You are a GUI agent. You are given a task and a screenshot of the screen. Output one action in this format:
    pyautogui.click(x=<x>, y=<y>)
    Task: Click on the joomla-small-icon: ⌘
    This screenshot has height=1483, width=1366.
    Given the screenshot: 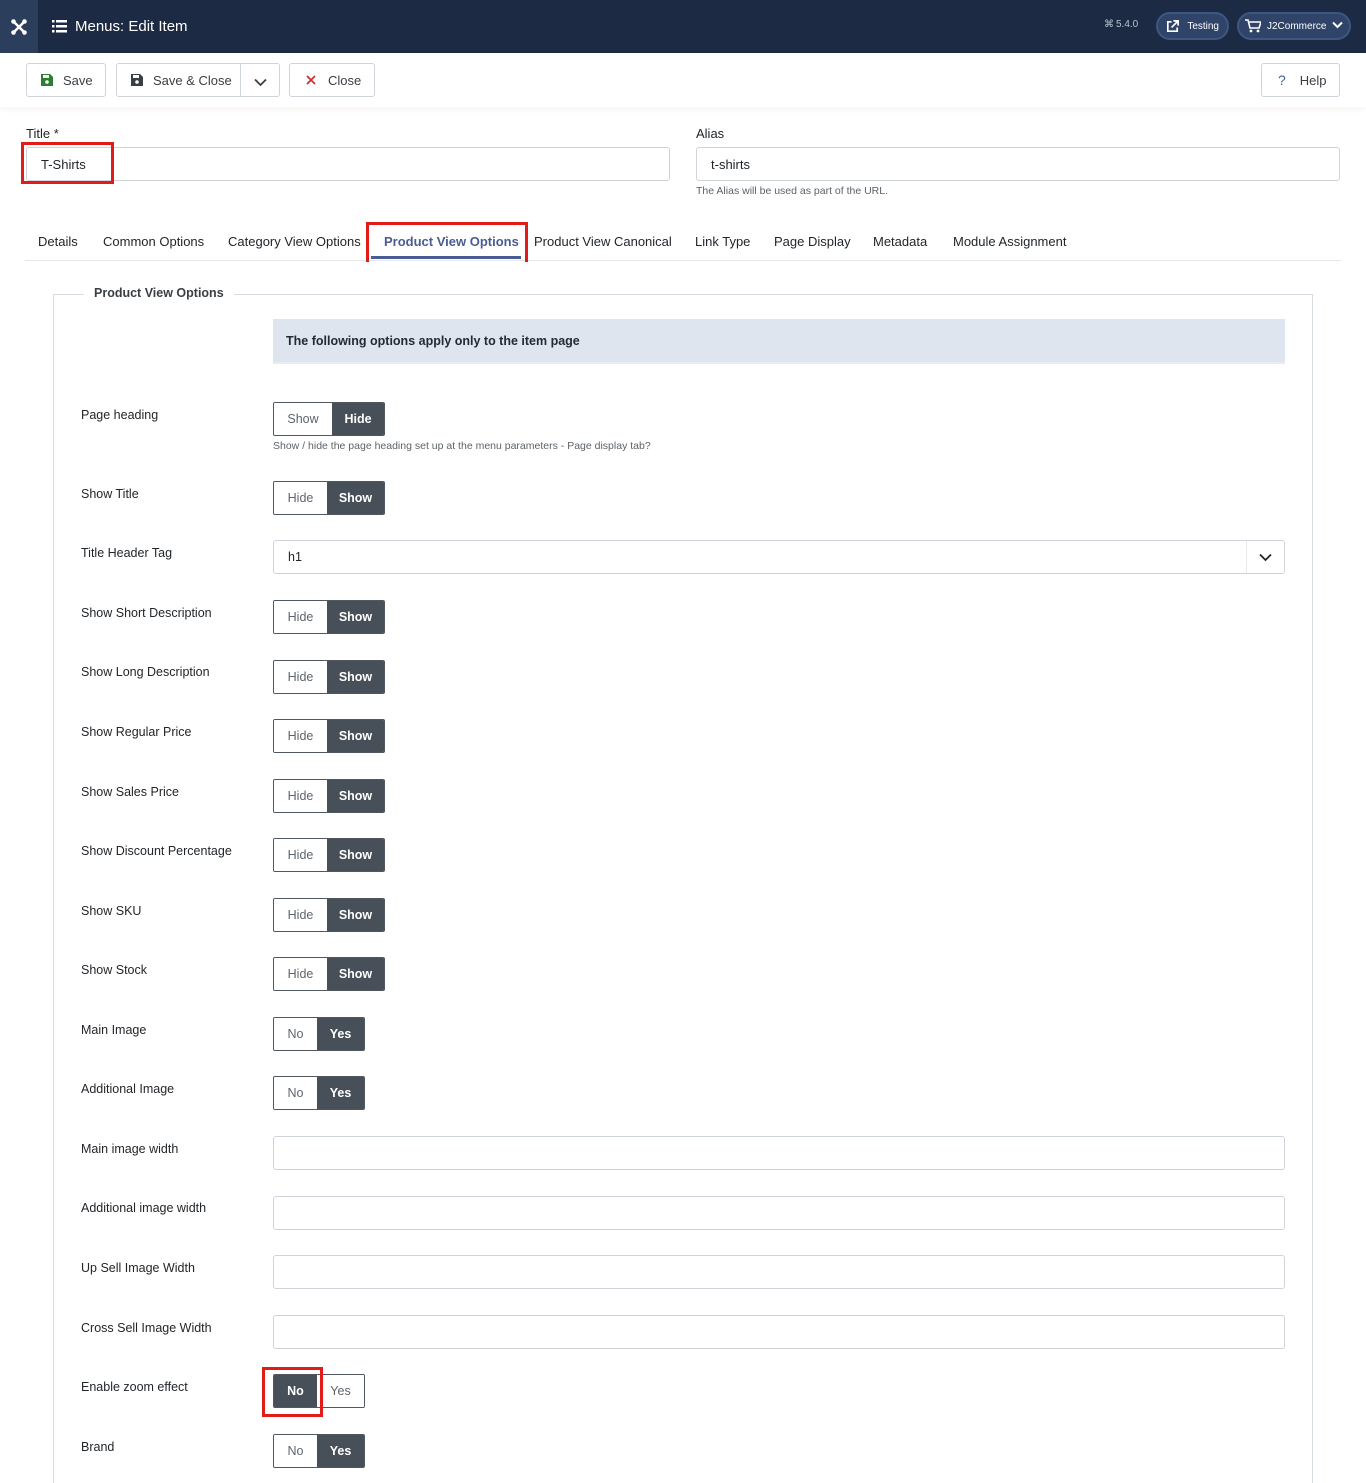 What is the action you would take?
    pyautogui.click(x=1109, y=24)
    